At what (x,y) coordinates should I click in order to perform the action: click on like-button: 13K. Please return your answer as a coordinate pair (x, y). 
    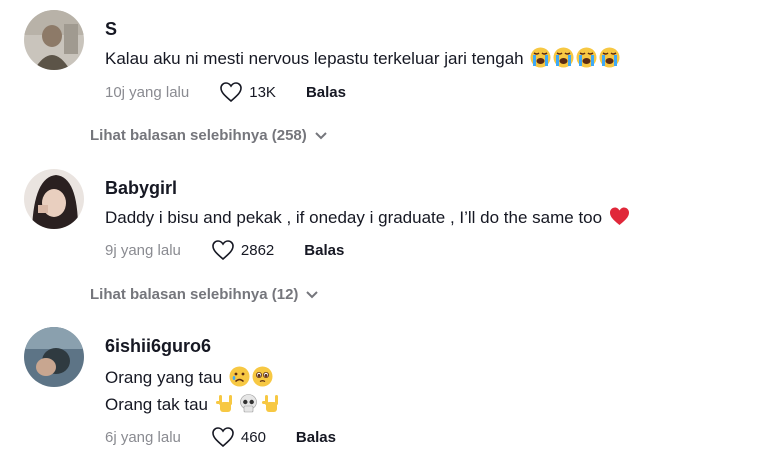
    Looking at the image, I should click on (247, 92).